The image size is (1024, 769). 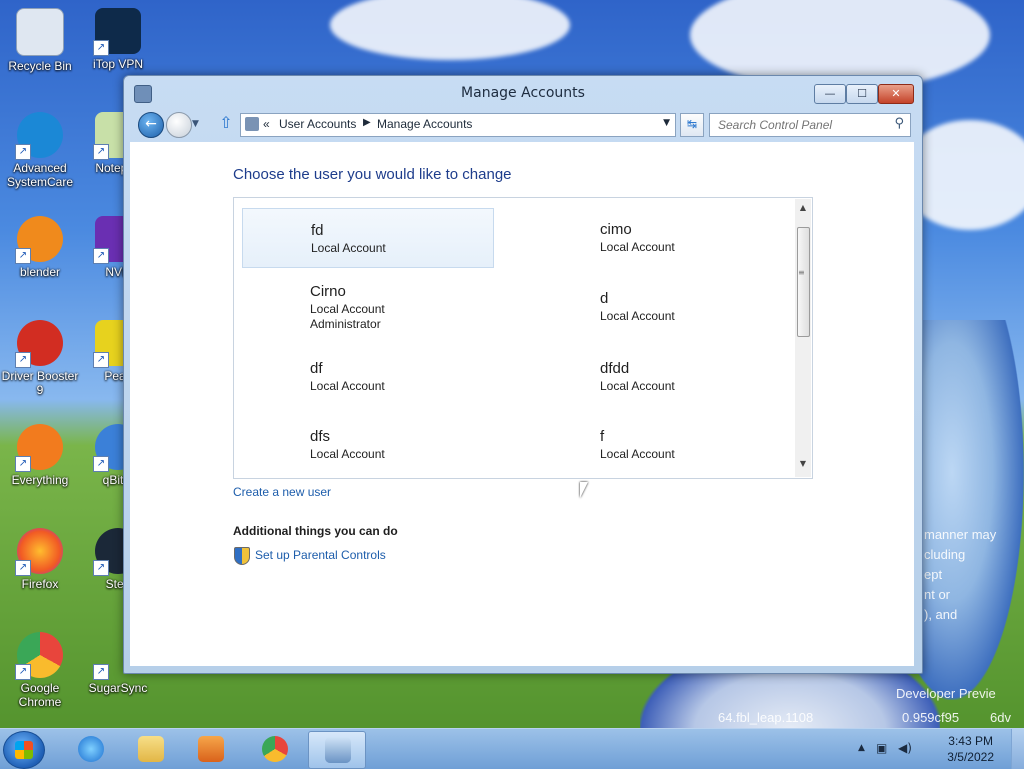 What do you see at coordinates (584, 490) in the screenshot?
I see `mouse-cursor-icon` at bounding box center [584, 490].